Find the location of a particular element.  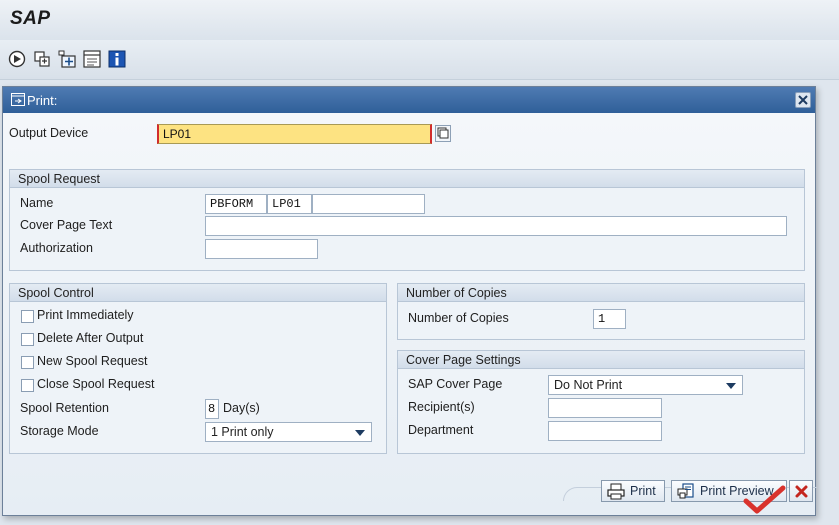

dialog-titlebar: Print: is located at coordinates (409, 100).